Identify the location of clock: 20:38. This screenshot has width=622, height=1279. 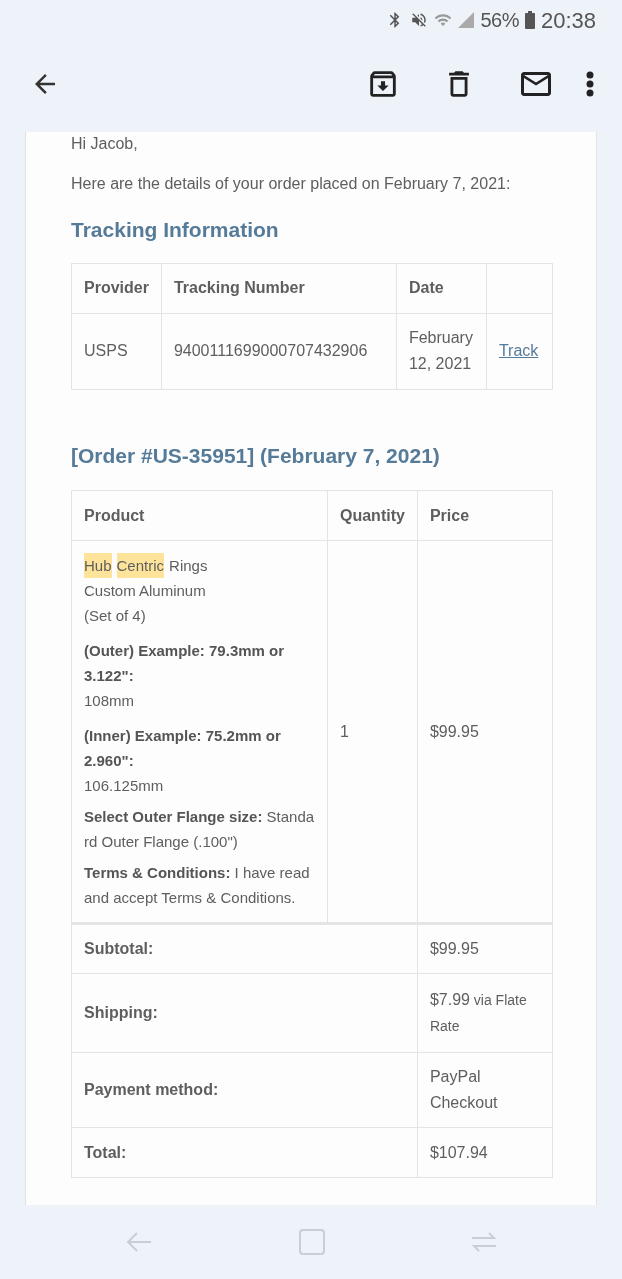
(568, 20).